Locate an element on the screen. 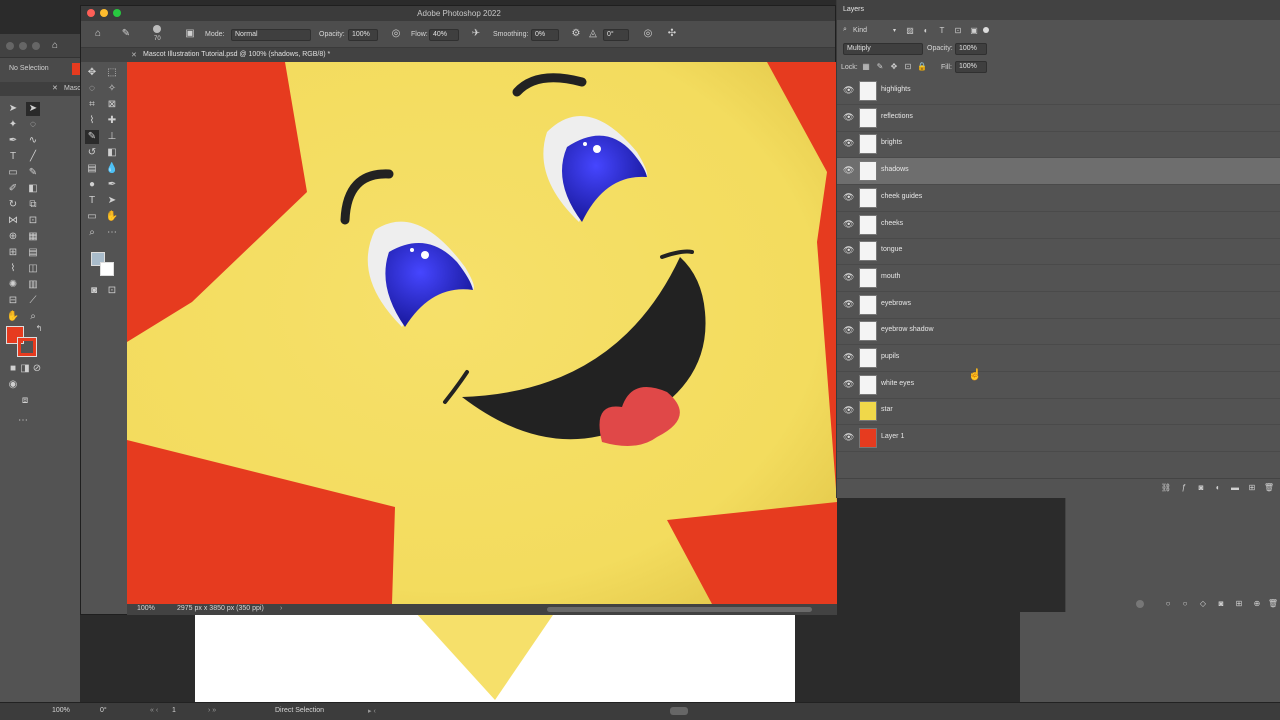 The image size is (1280, 720). smoothing-settings-icon: ⚙ is located at coordinates (576, 34).